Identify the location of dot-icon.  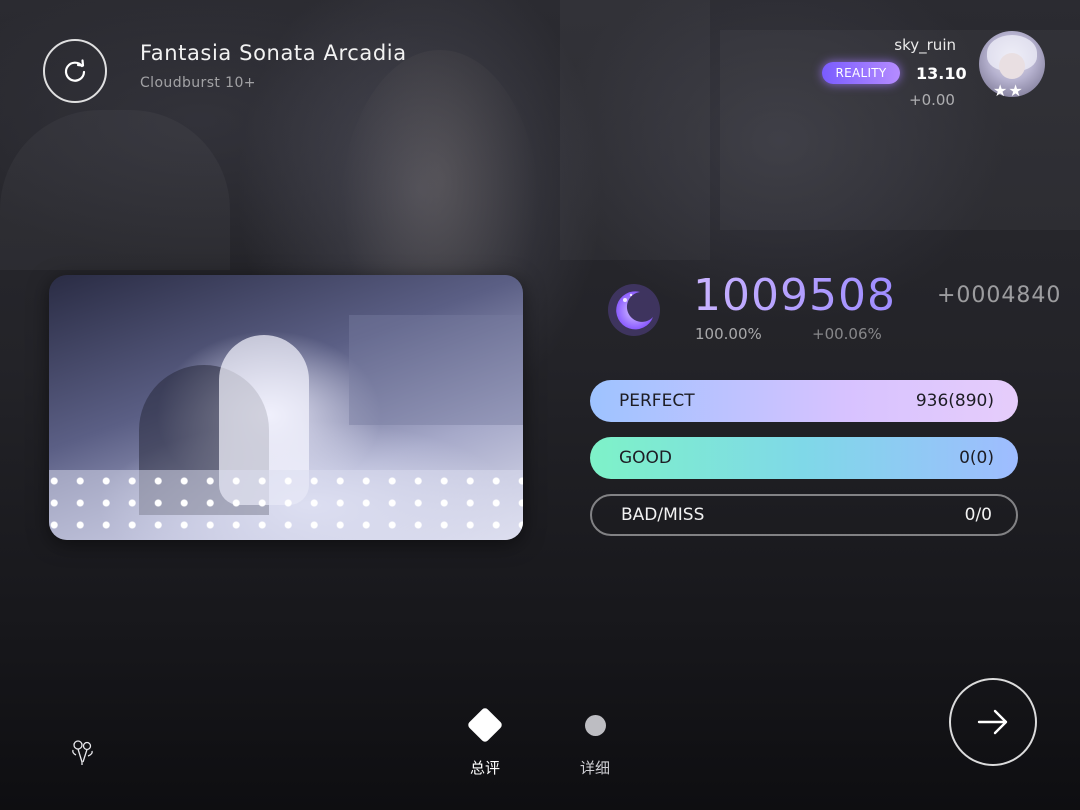
(595, 725).